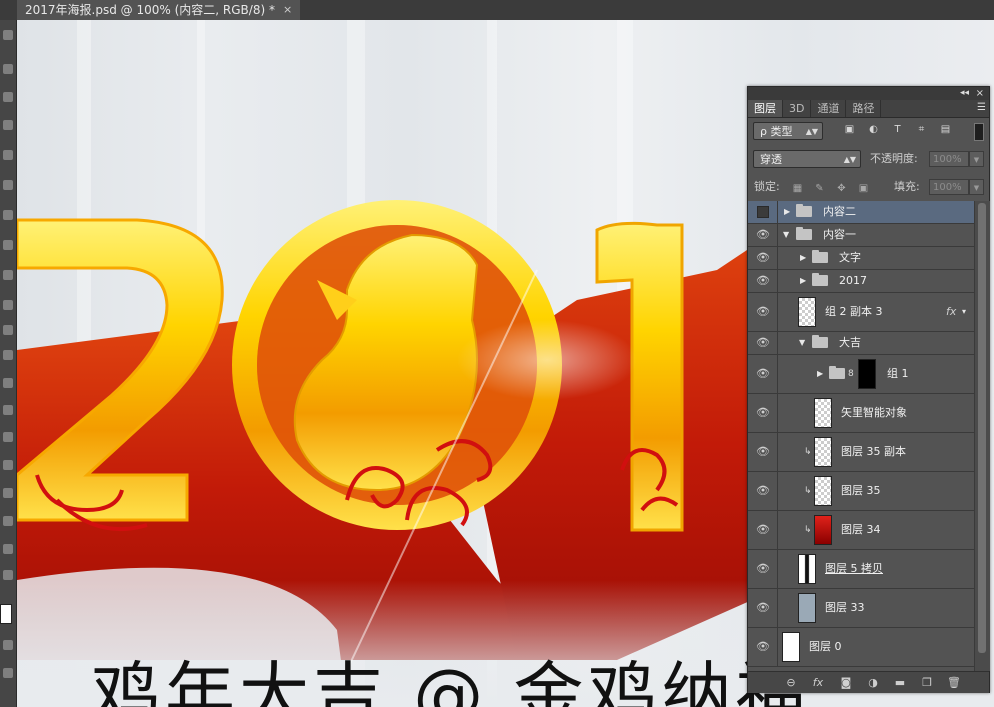 Image resolution: width=994 pixels, height=707 pixels. What do you see at coordinates (976, 187) in the screenshot?
I see `fill-slider-button: ▼` at bounding box center [976, 187].